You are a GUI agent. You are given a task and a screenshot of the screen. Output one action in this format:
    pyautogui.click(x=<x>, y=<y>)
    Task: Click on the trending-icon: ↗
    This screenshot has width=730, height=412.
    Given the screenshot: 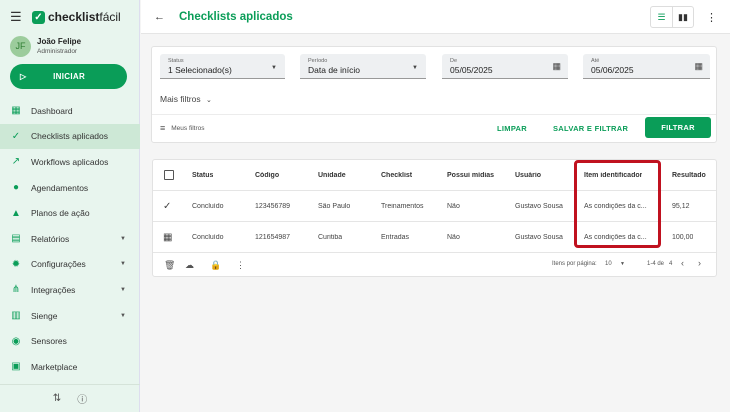 What is the action you would take?
    pyautogui.click(x=16, y=162)
    